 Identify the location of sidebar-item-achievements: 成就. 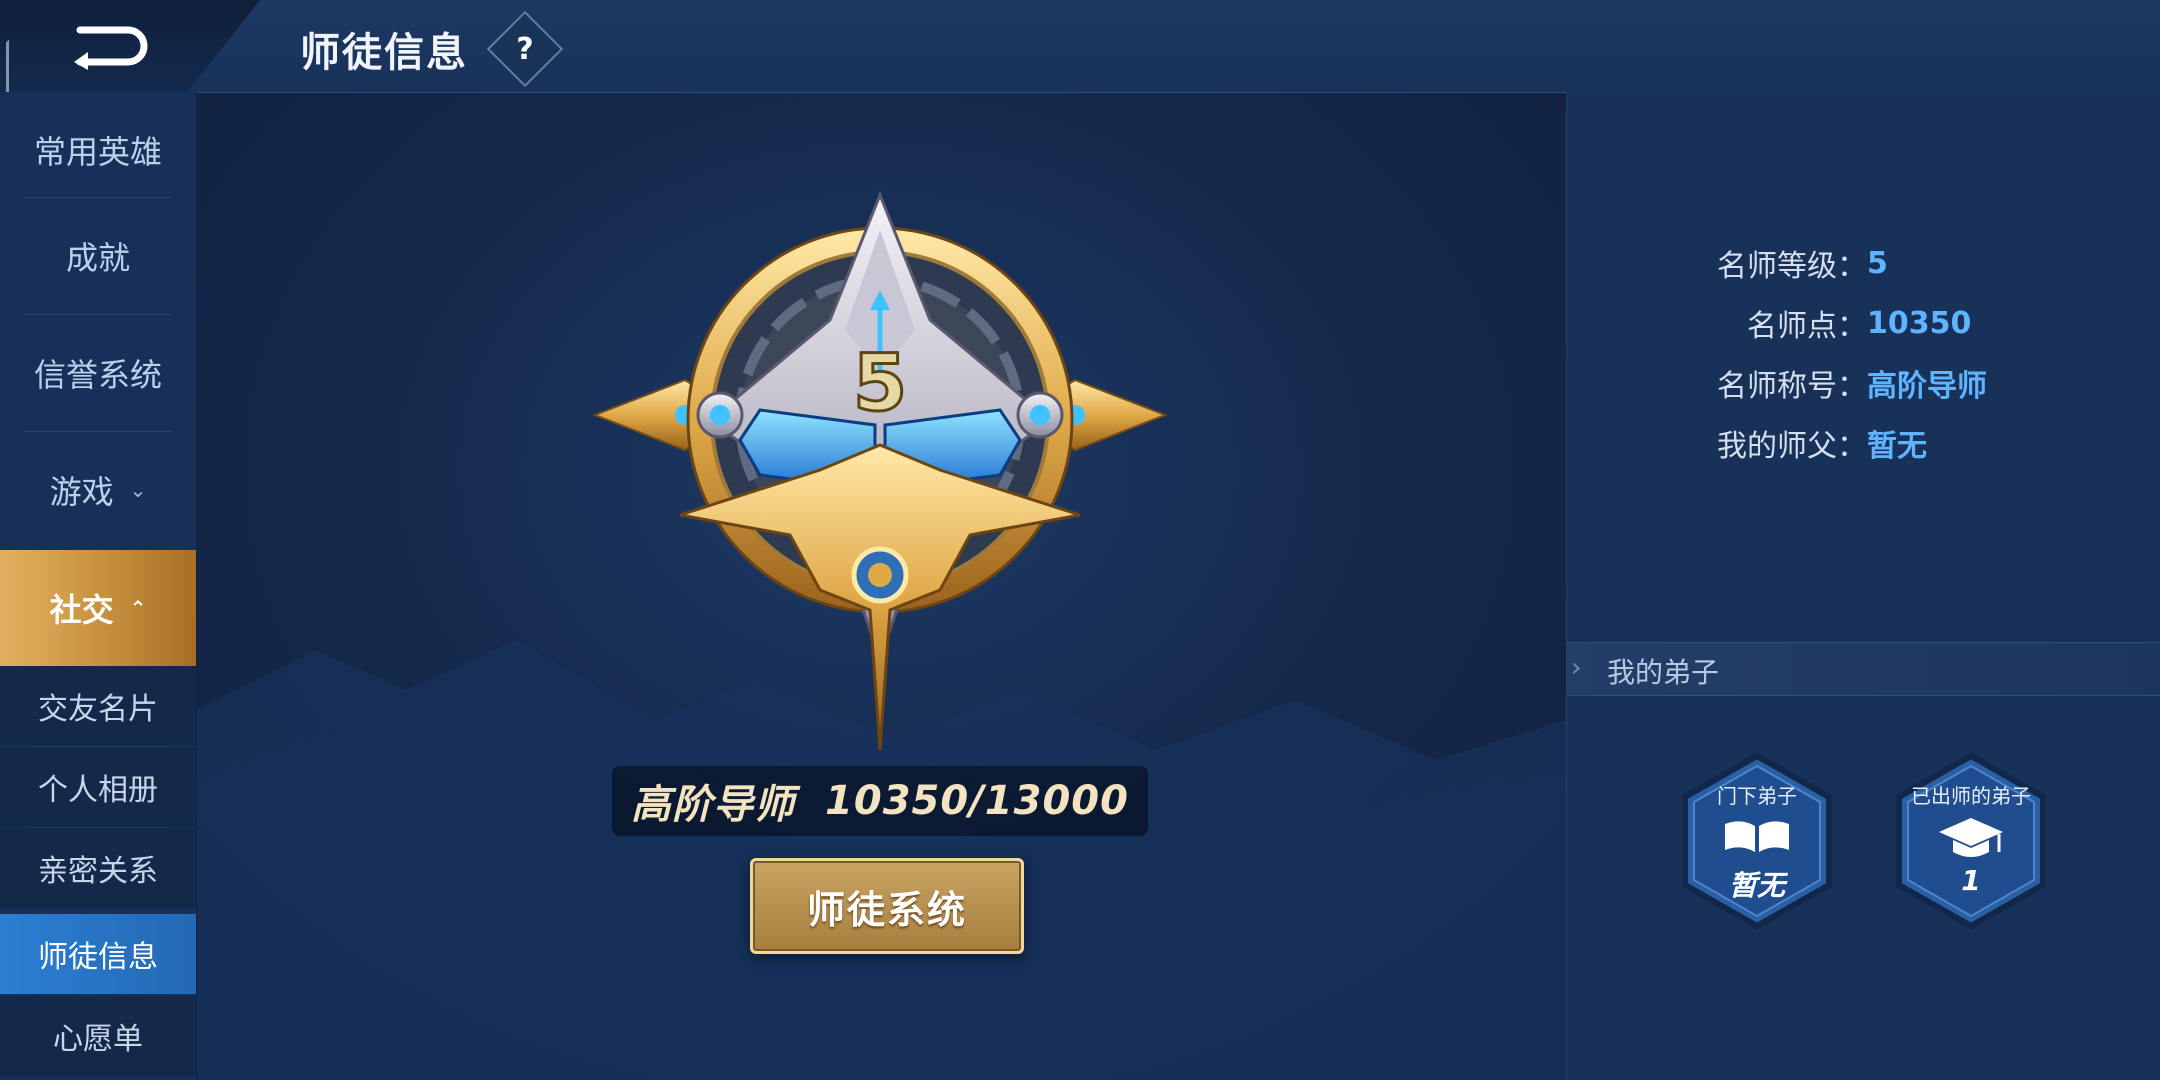
(98, 256).